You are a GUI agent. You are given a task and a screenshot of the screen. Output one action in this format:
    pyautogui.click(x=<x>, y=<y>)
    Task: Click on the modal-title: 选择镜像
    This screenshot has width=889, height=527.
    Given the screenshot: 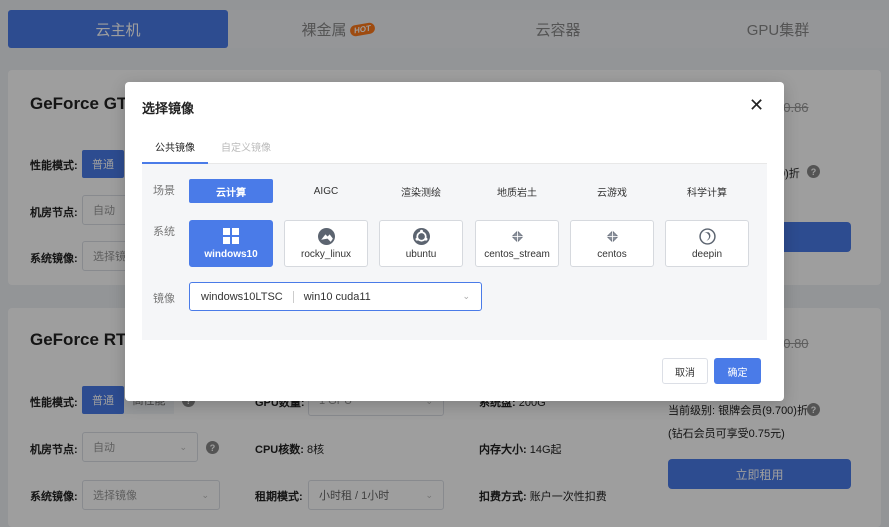 What is the action you would take?
    pyautogui.click(x=168, y=108)
    